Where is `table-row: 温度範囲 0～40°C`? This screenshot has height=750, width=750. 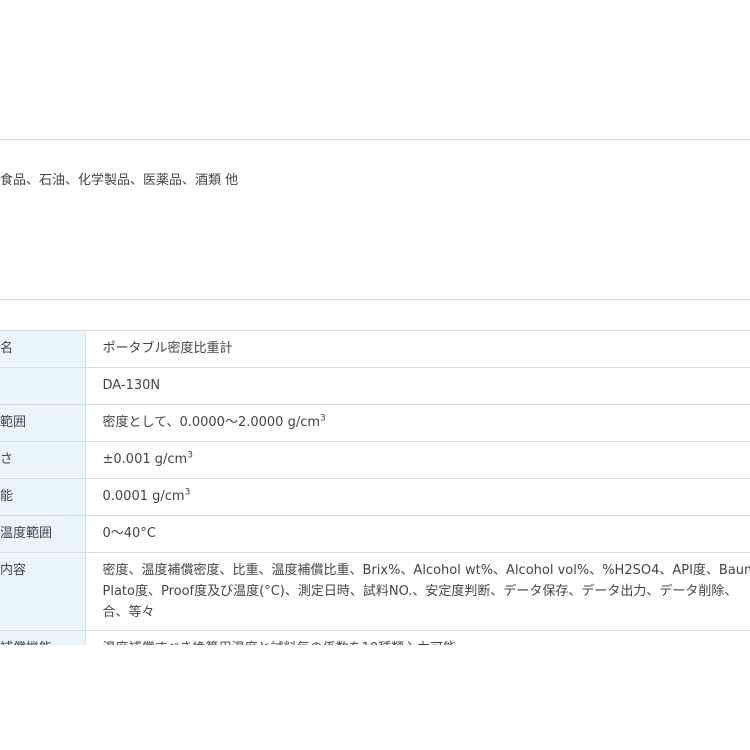 table-row: 温度範囲 0～40°C is located at coordinates (375, 534).